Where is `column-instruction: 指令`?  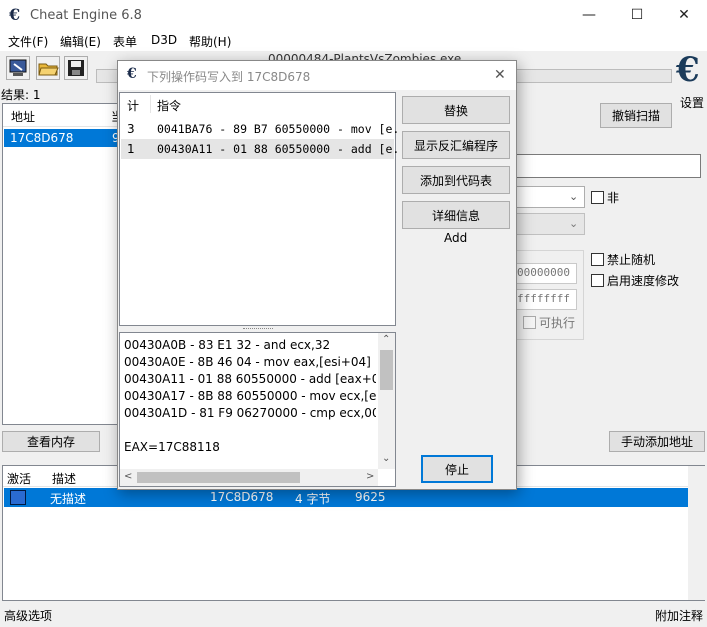
column-instruction: 指令 is located at coordinates (169, 105).